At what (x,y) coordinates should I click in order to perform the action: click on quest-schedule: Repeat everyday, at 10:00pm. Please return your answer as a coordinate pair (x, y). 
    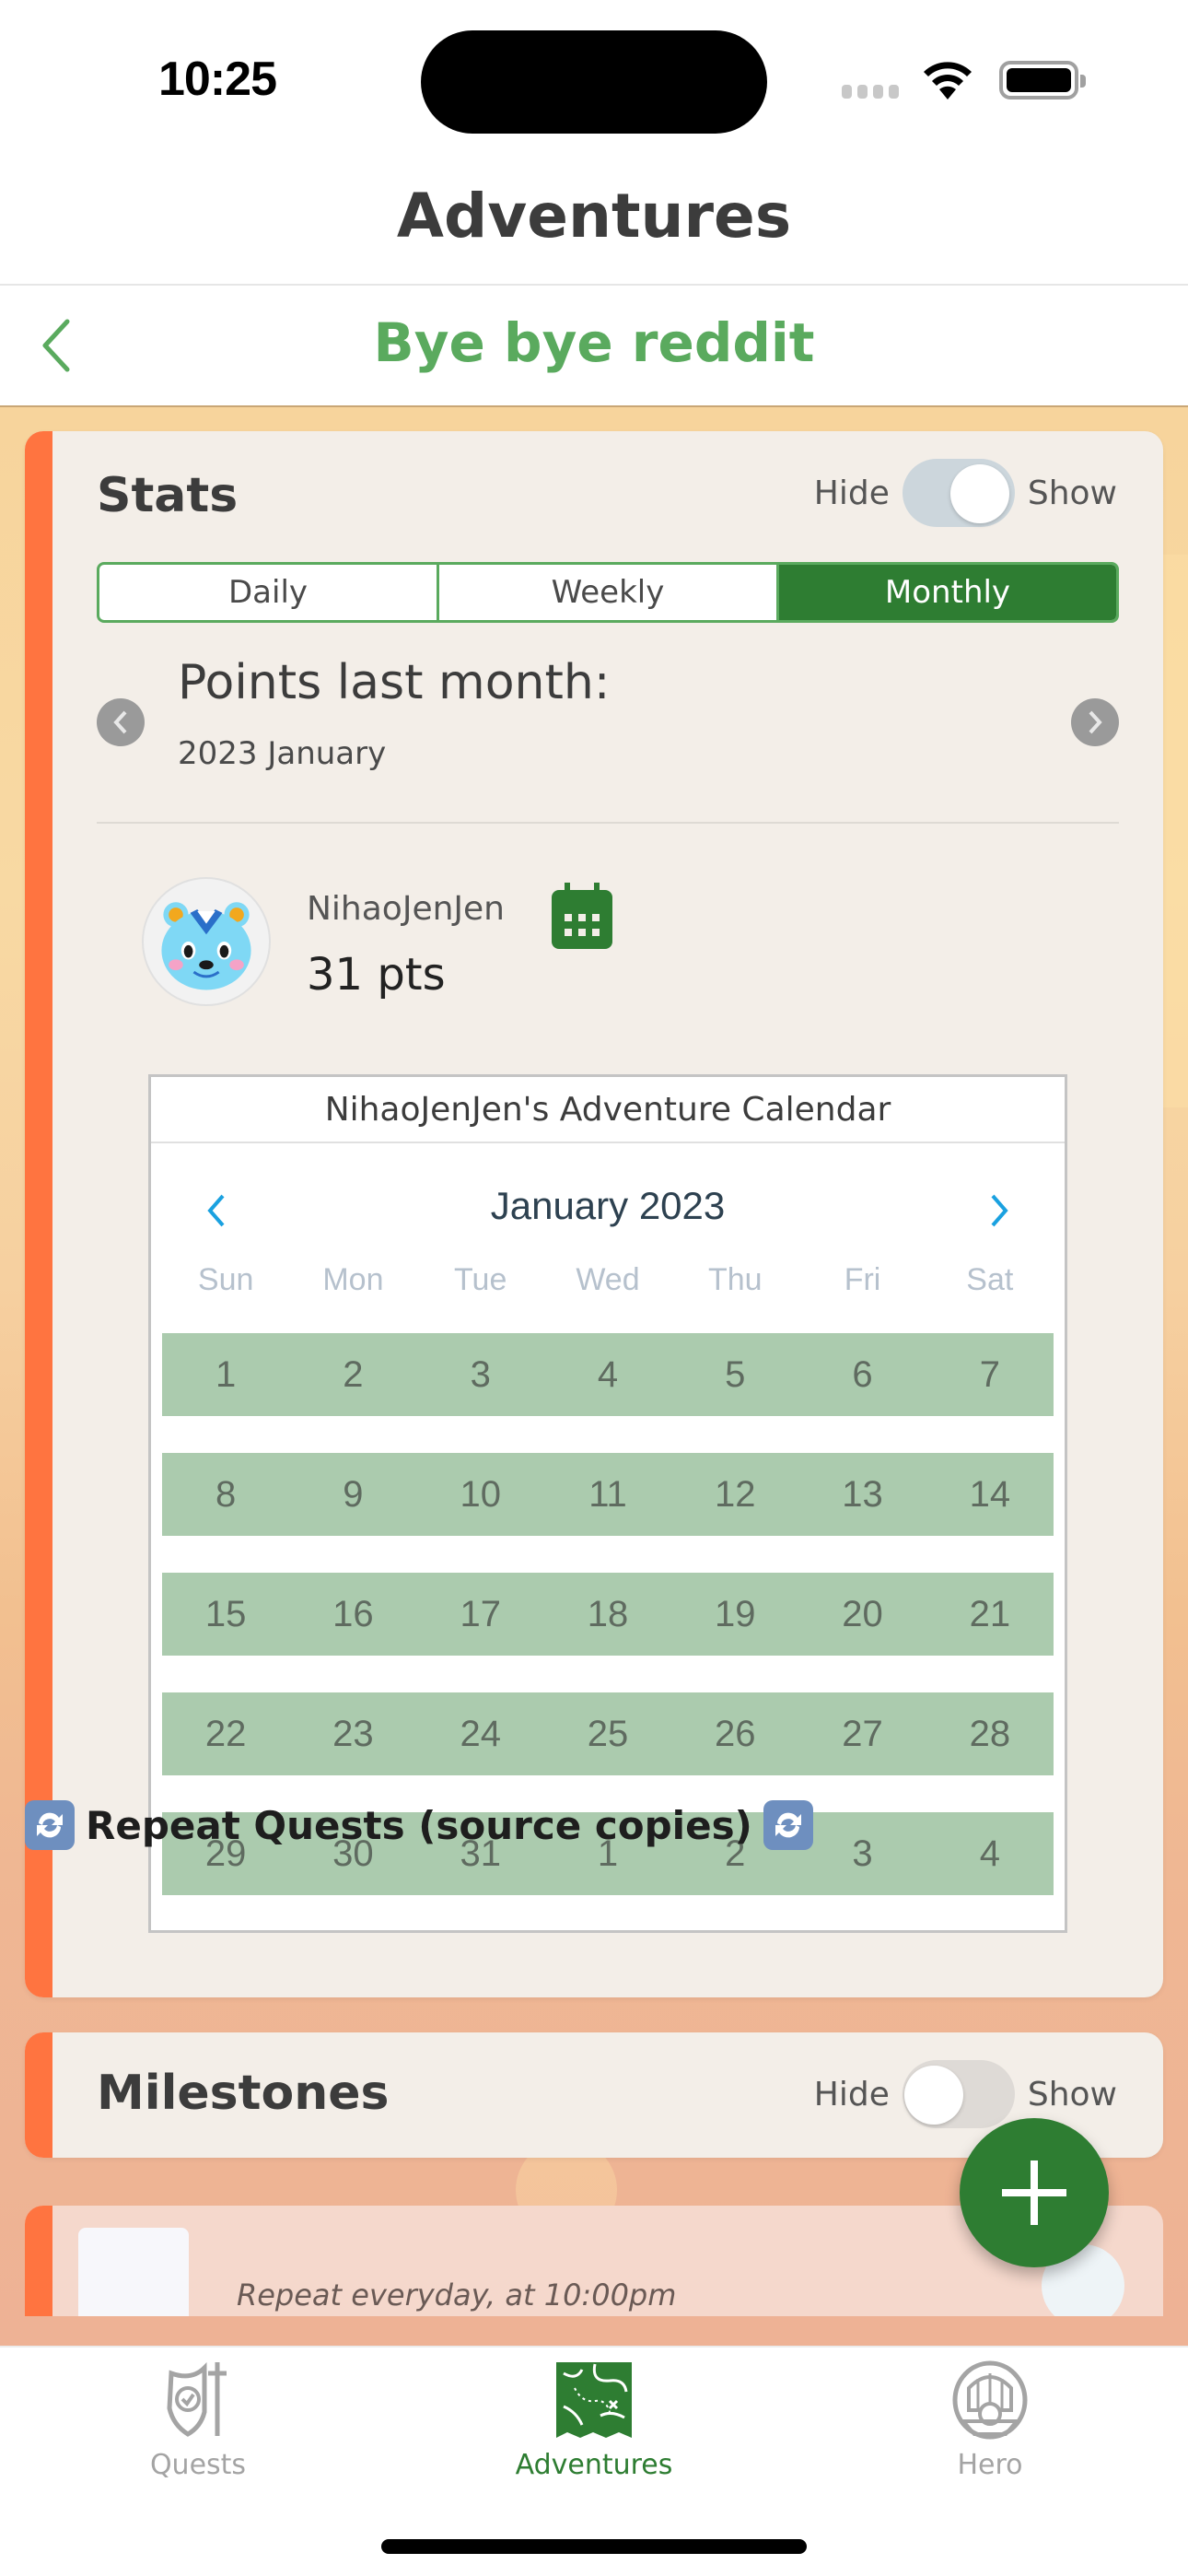
    Looking at the image, I should click on (457, 2295).